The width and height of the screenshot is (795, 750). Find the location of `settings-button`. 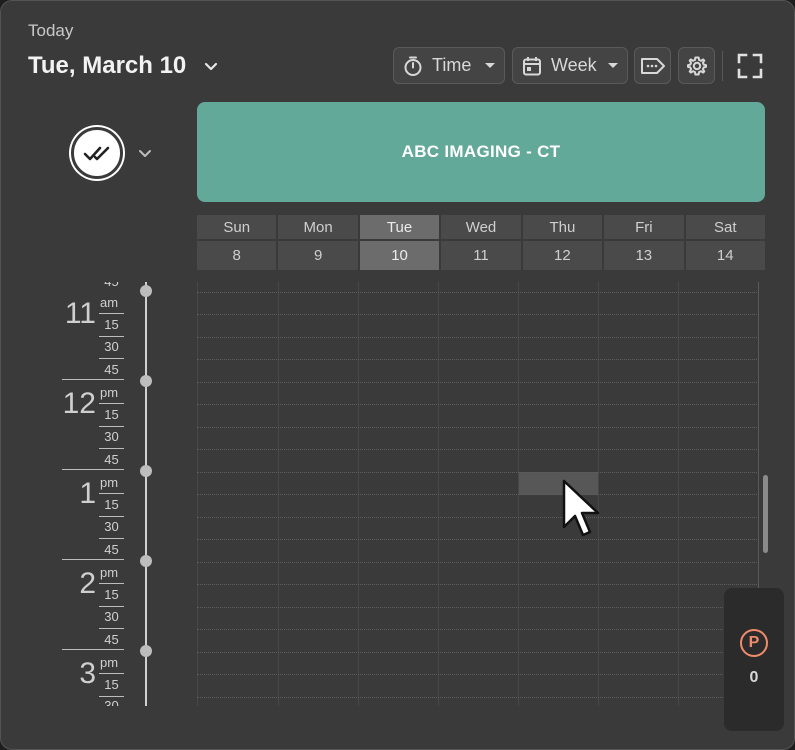

settings-button is located at coordinates (696, 65).